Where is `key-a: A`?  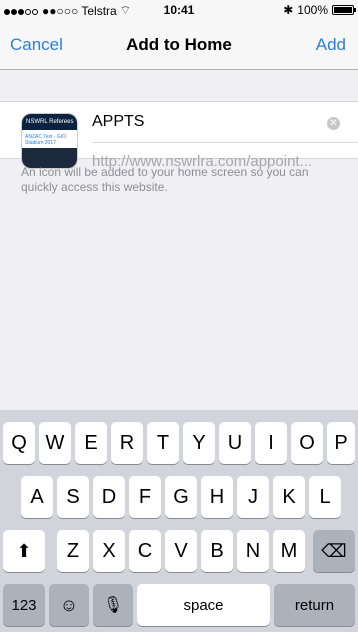 key-a: A is located at coordinates (37, 497).